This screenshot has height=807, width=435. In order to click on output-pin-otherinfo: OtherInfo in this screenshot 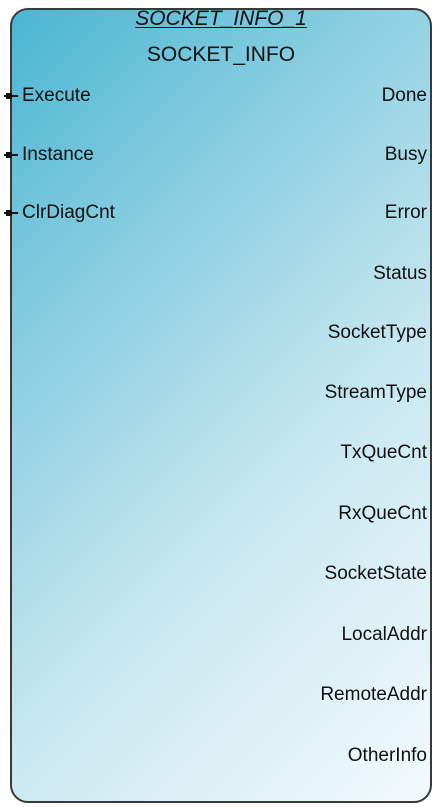, I will do `click(387, 756)`.